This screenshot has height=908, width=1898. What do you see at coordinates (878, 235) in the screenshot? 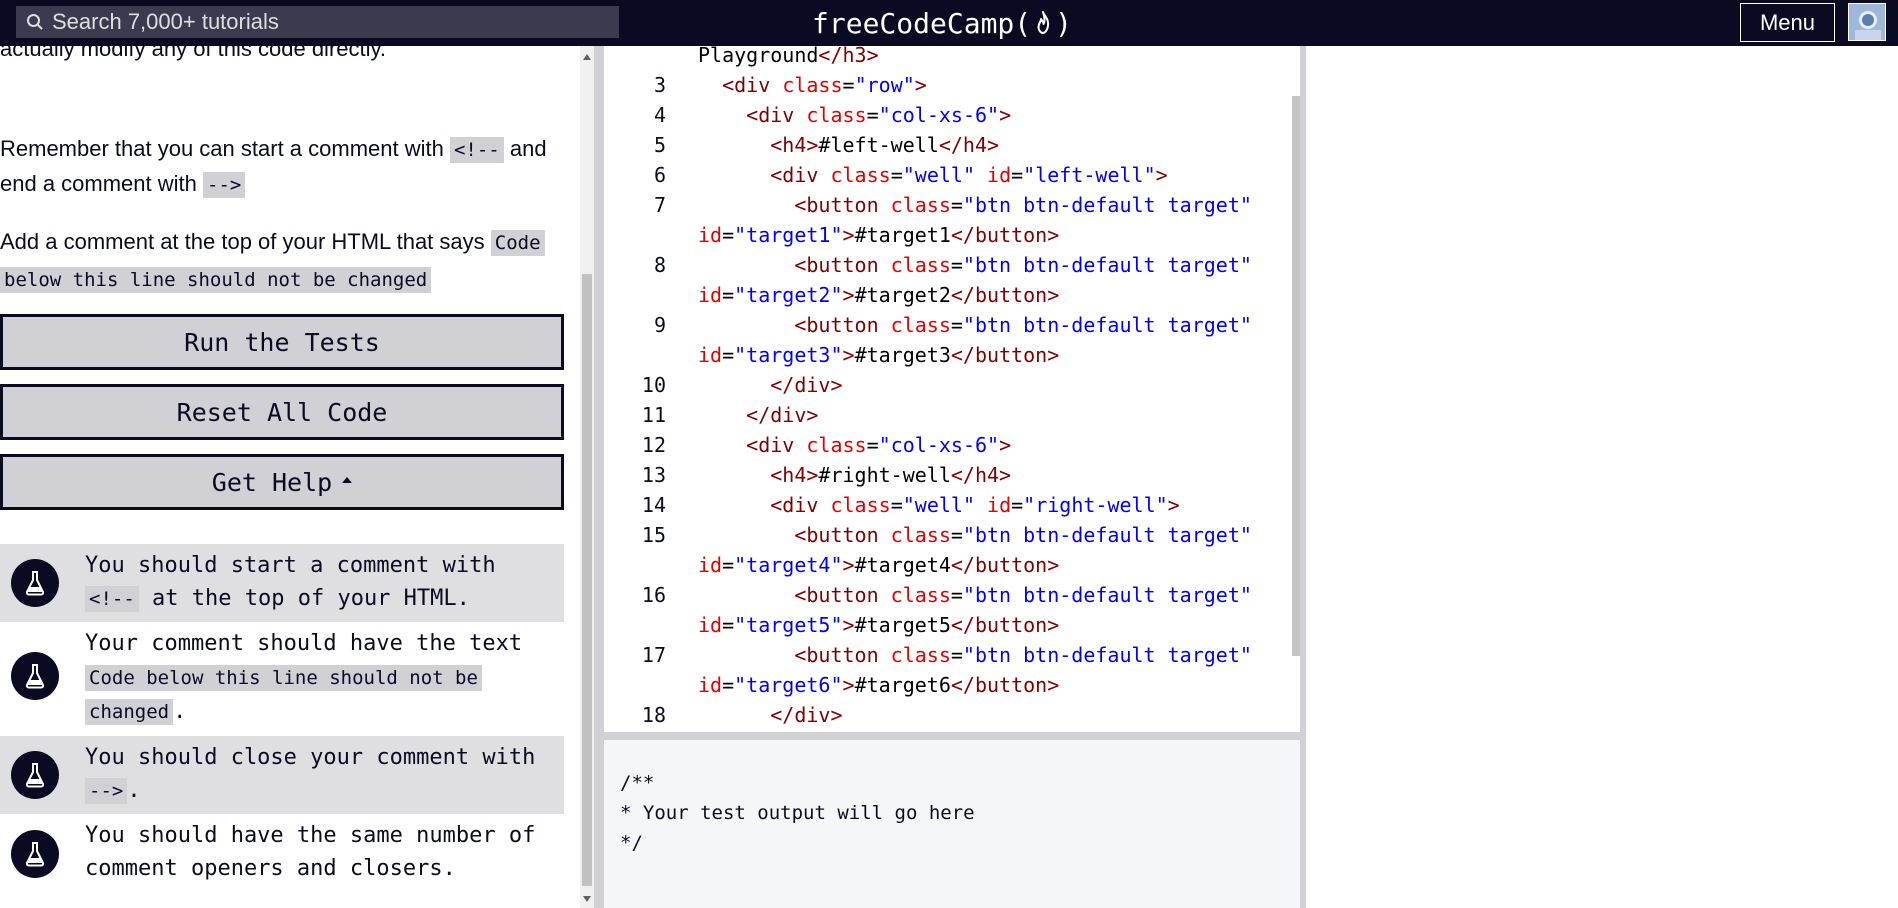
I see `code-text: id="target1">#target1</button>` at bounding box center [878, 235].